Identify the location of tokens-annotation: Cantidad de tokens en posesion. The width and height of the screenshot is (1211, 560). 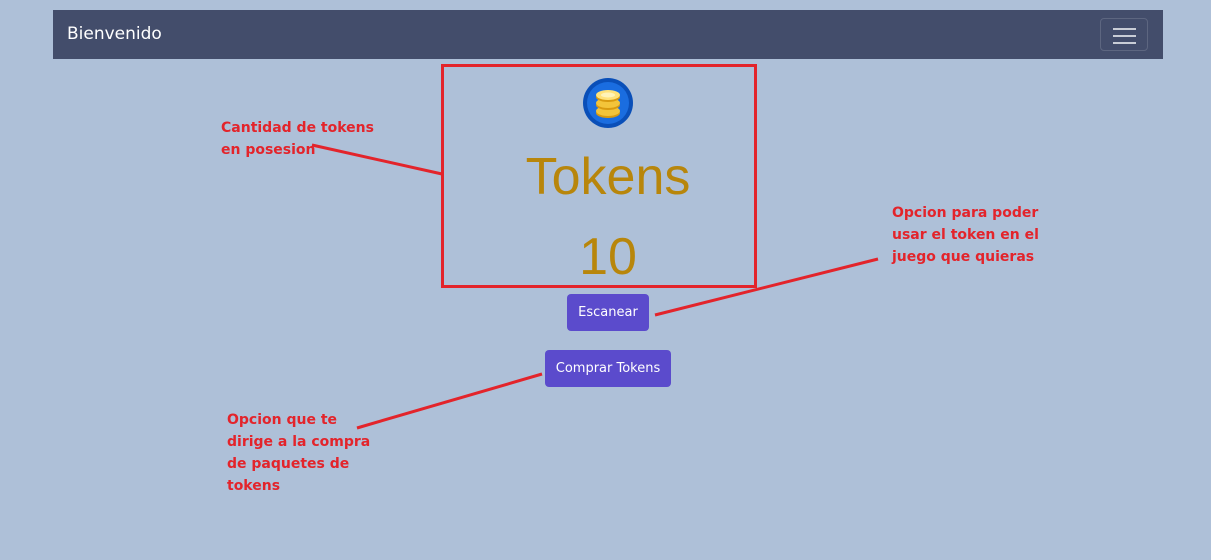
(301, 139).